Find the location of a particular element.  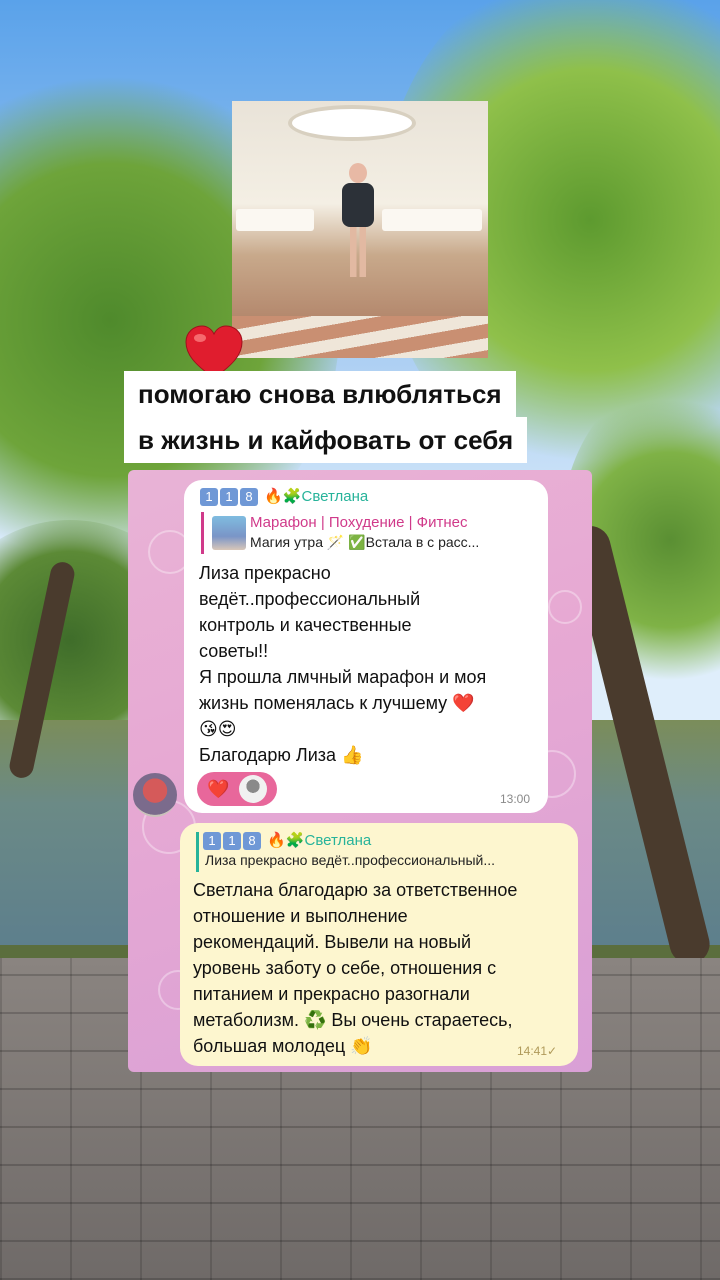

sender-name: Светлана is located at coordinates (335, 496).